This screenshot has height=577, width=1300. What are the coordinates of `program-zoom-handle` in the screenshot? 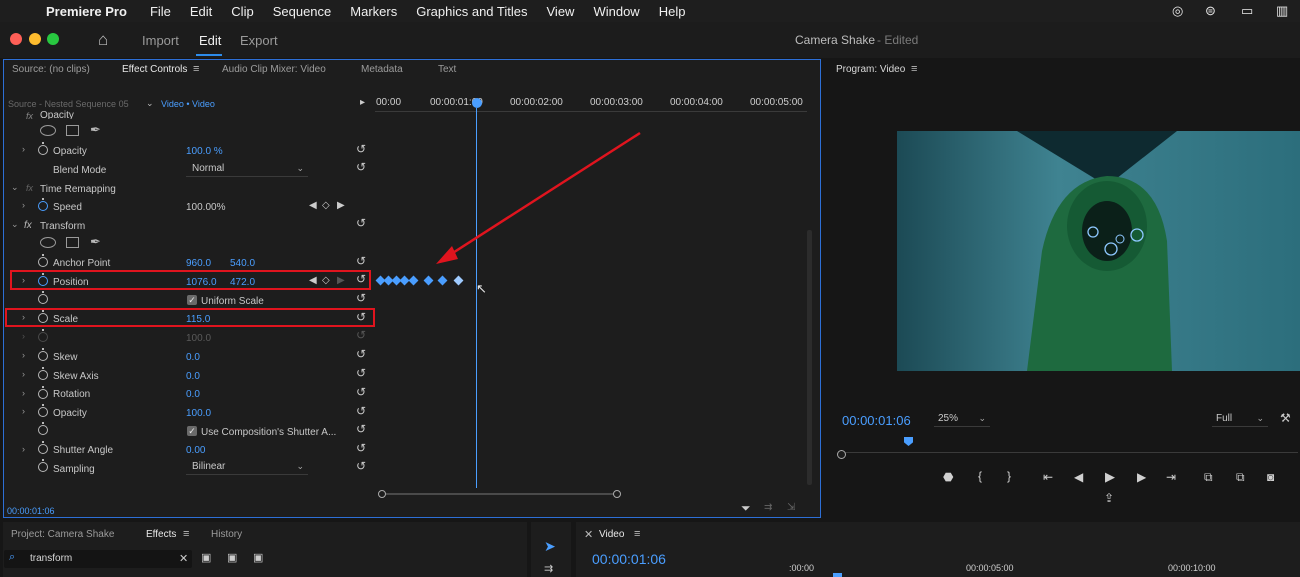 It's located at (841, 454).